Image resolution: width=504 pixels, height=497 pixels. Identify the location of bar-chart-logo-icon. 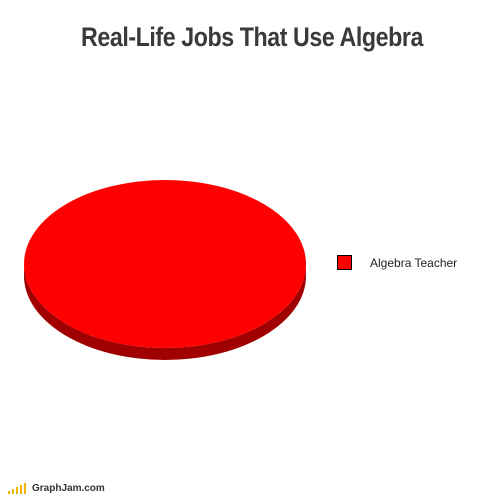
(18, 488).